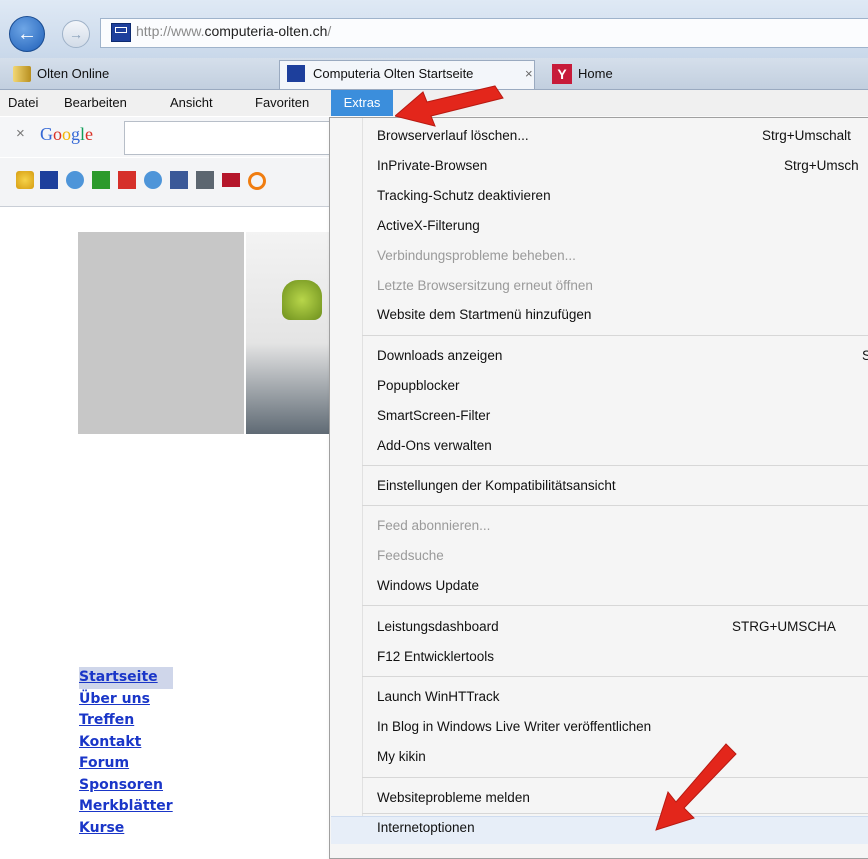 This screenshot has width=868, height=859. What do you see at coordinates (127, 180) in the screenshot?
I see `sbb-icon` at bounding box center [127, 180].